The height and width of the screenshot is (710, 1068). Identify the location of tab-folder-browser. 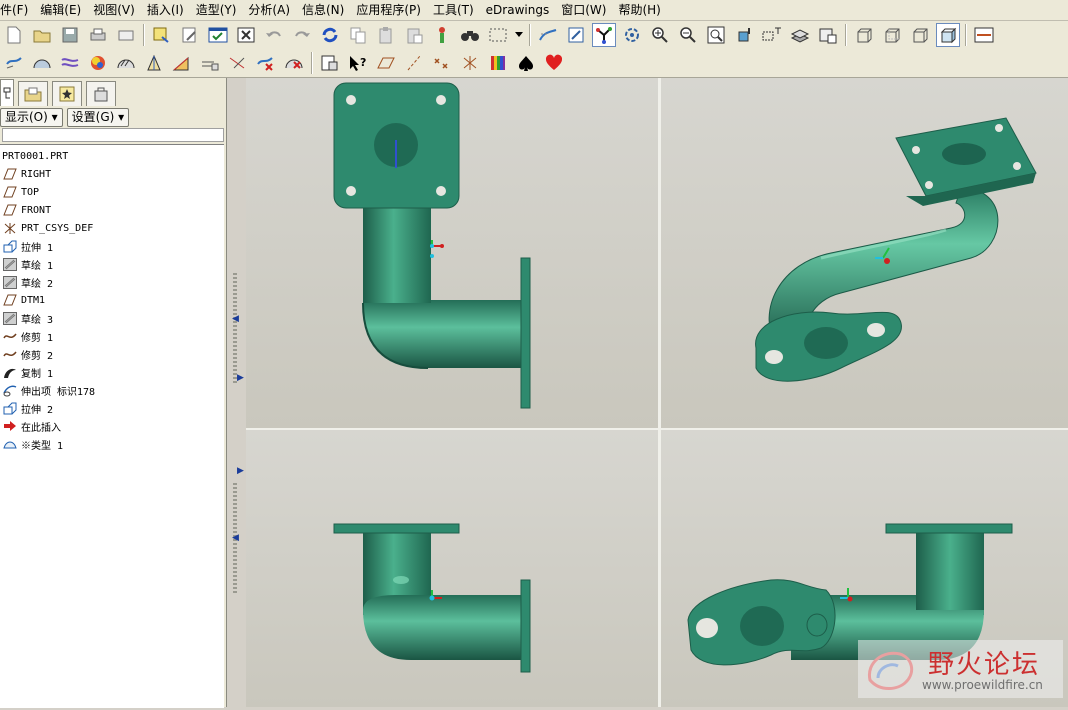
(33, 93).